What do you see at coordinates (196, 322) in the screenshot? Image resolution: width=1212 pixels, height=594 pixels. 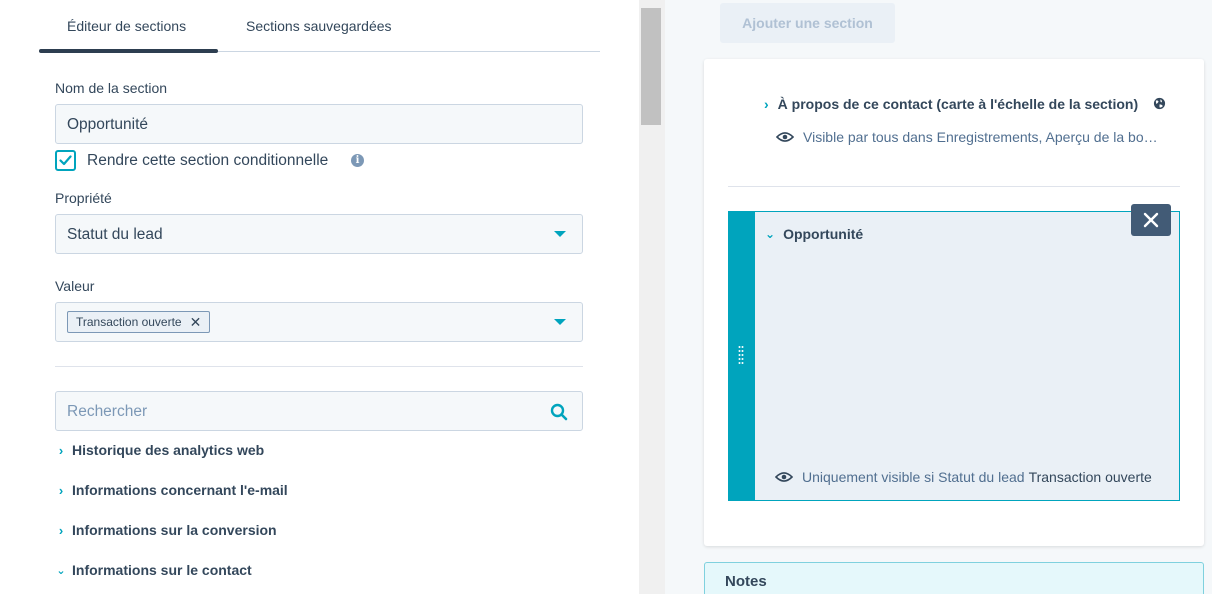 I see `remove-tag-icon: ✕` at bounding box center [196, 322].